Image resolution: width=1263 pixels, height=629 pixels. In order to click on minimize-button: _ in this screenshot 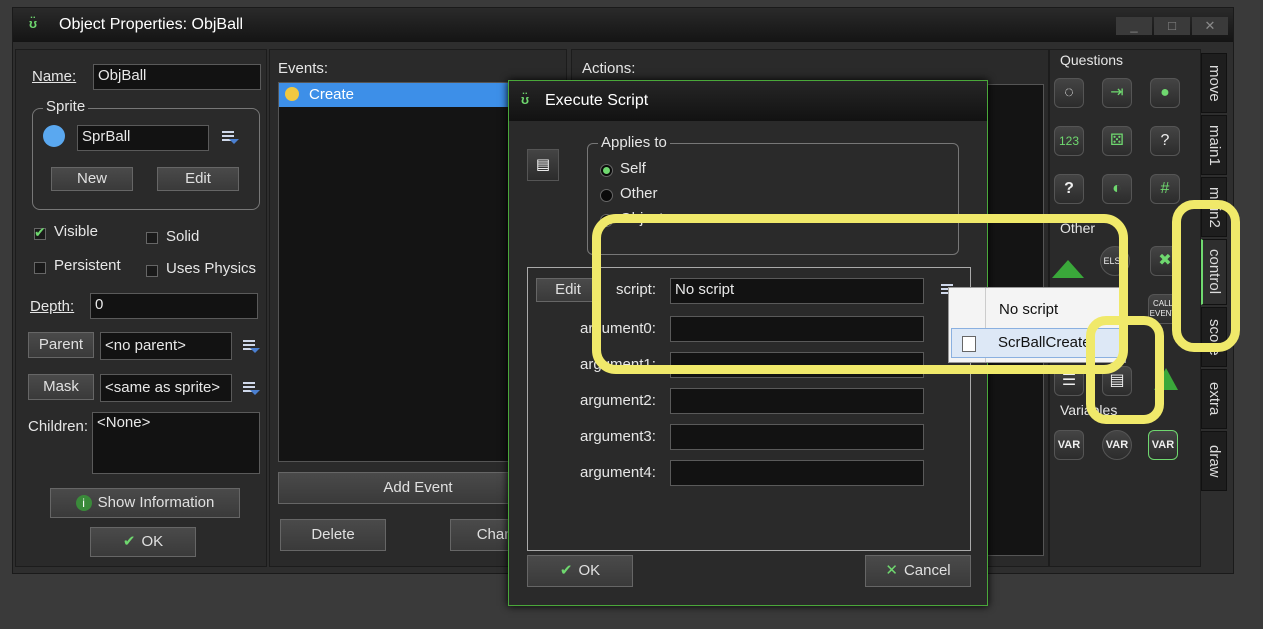, I will do `click(1134, 26)`.